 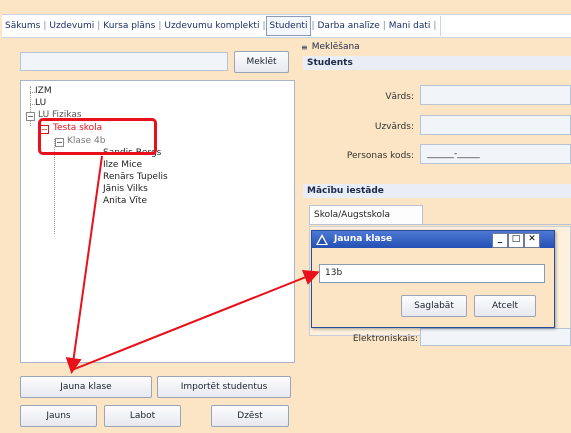 I want to click on tree-node-izm: IZM, so click(x=43, y=91).